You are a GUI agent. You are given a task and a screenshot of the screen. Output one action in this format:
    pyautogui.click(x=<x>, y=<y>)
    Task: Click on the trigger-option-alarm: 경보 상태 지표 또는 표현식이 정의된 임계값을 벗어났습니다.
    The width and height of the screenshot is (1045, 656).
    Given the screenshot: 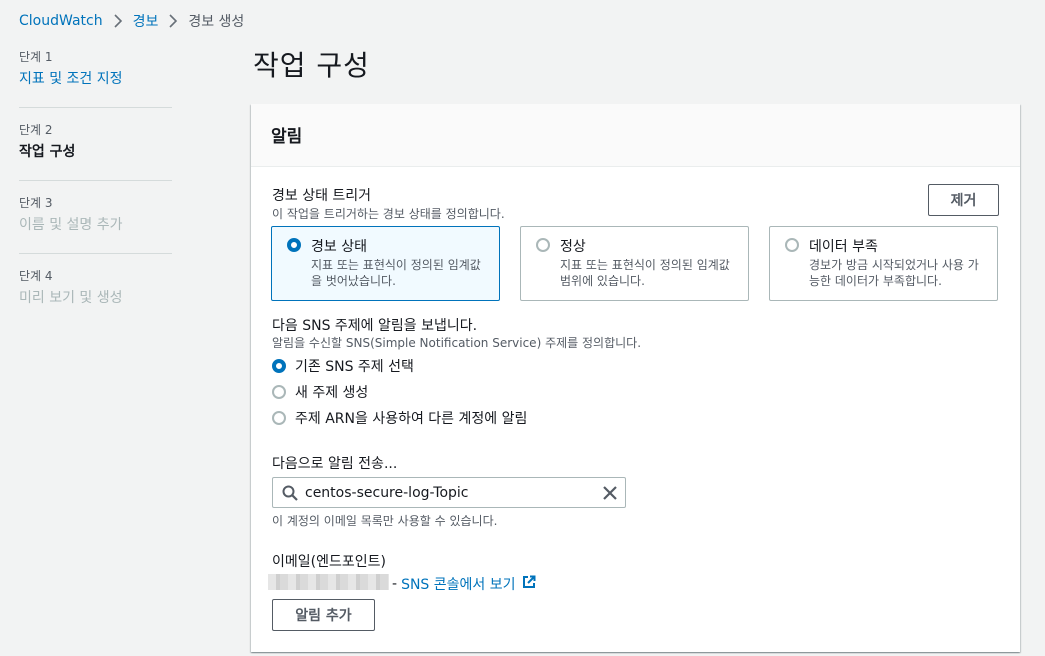 What is the action you would take?
    pyautogui.click(x=385, y=263)
    